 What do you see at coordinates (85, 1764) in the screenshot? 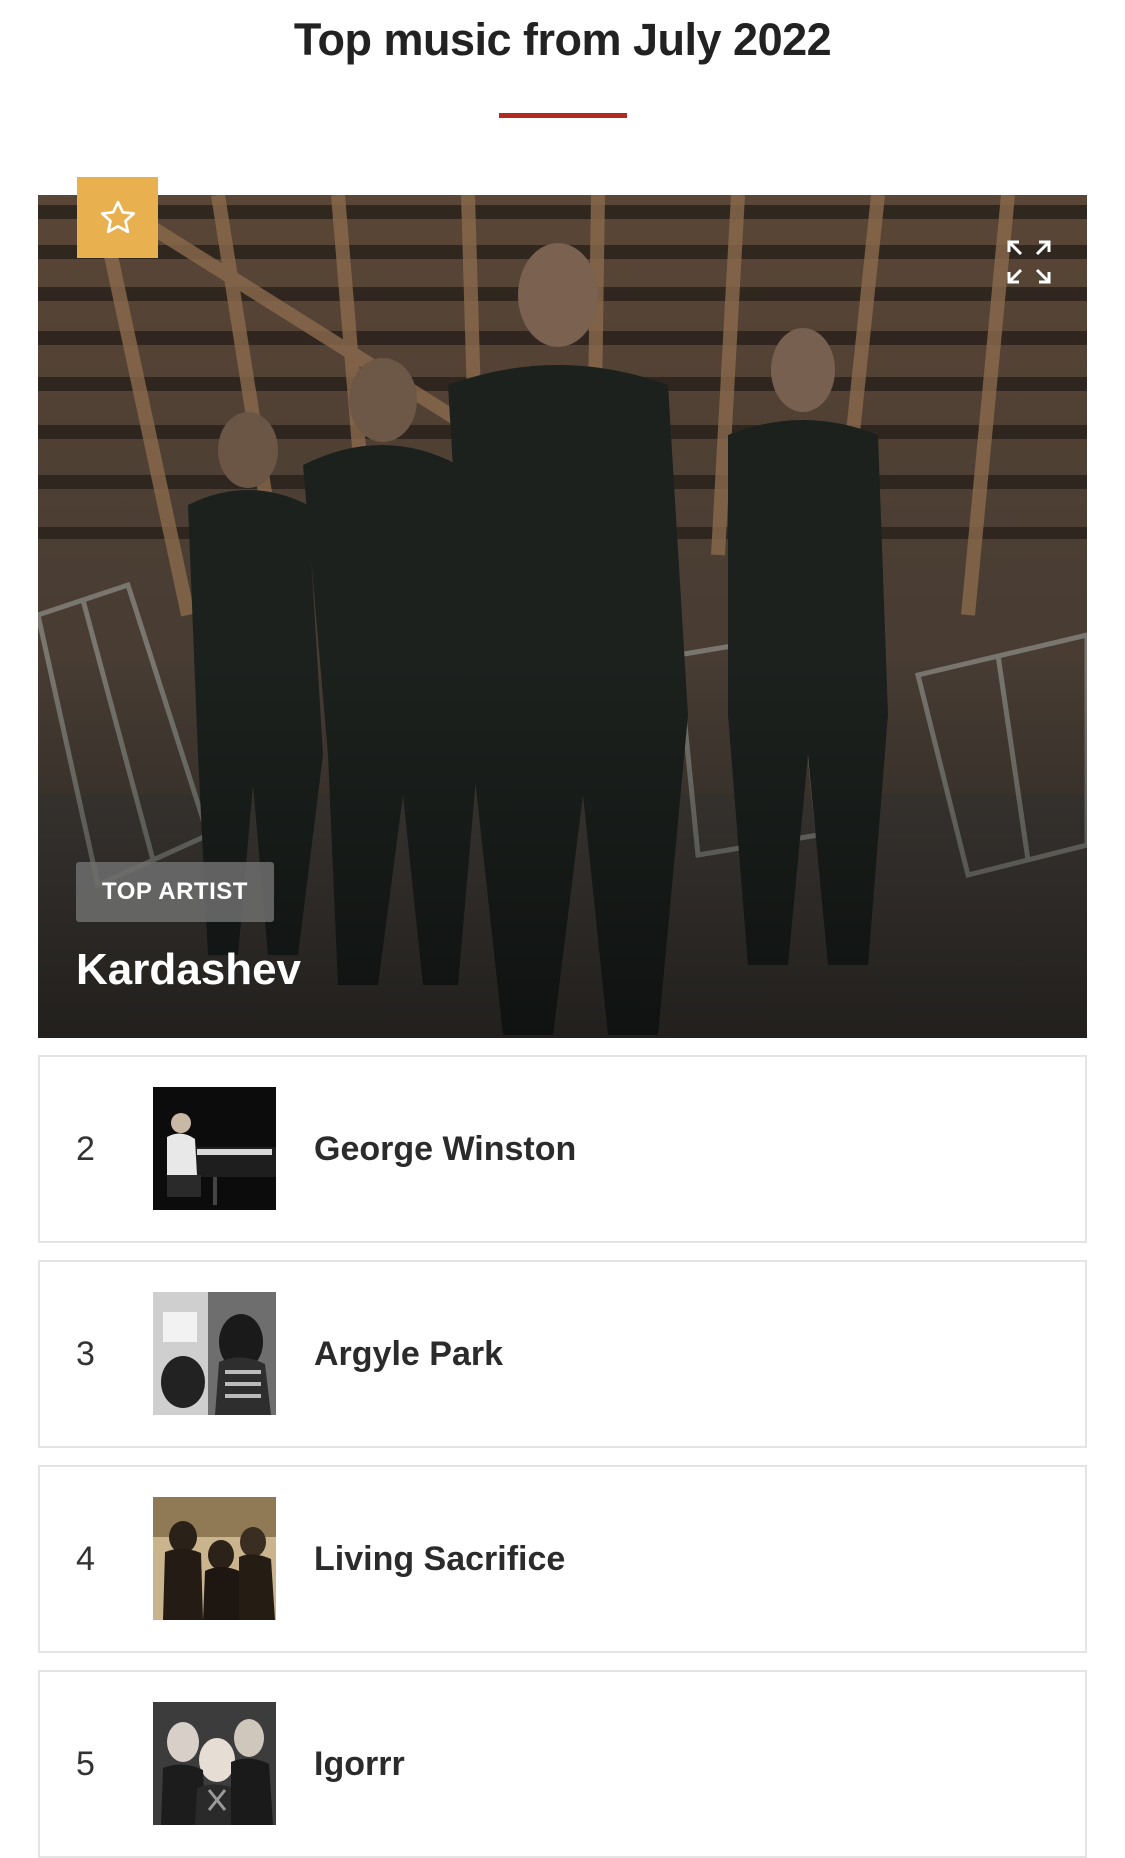
I see `rank-number: 5` at bounding box center [85, 1764].